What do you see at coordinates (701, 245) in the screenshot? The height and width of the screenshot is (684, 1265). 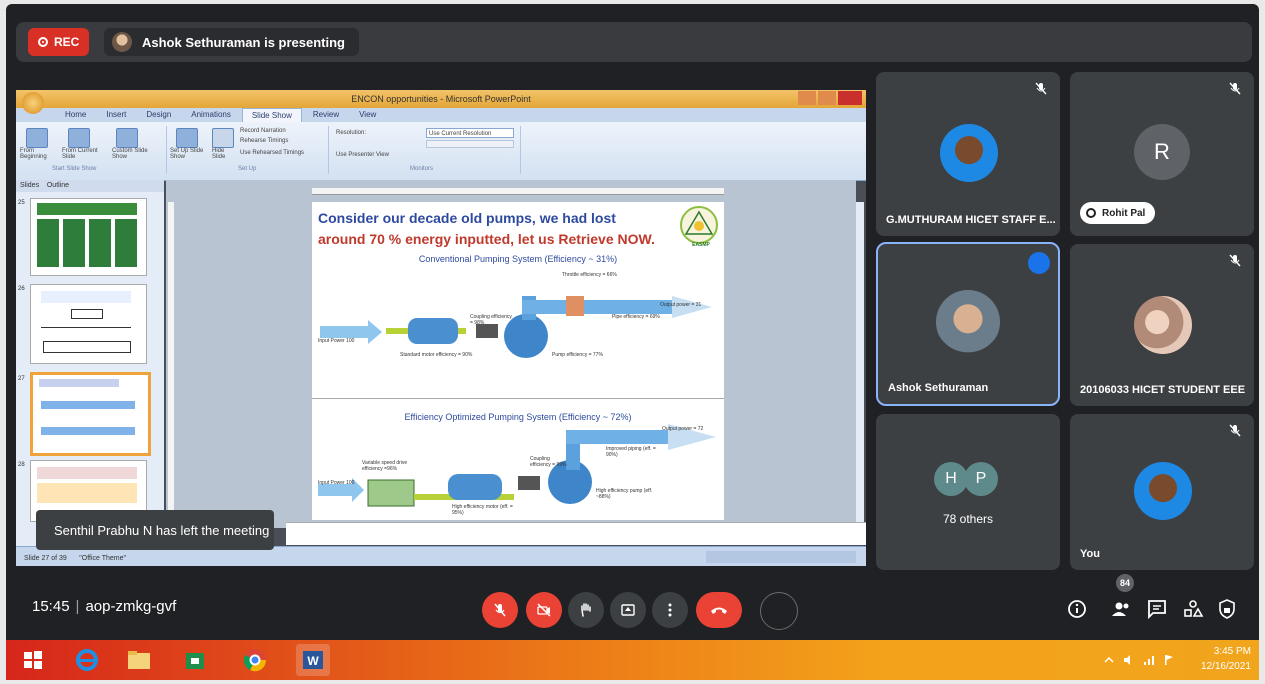 I see `logo-text: EASMP` at bounding box center [701, 245].